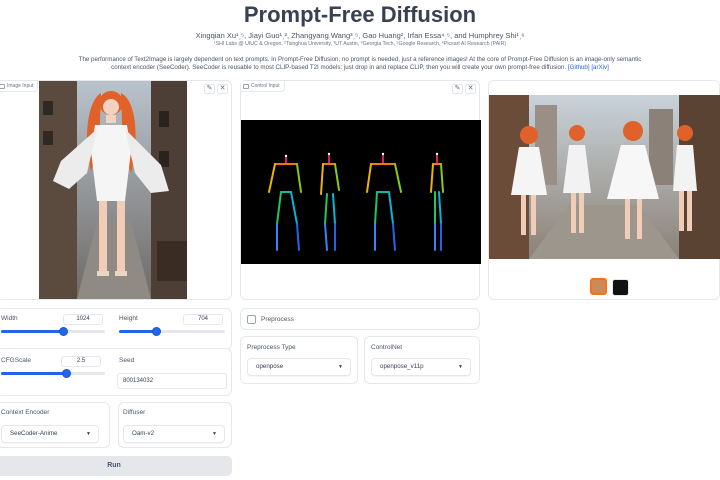  I want to click on seed-input: 800134032, so click(172, 381).